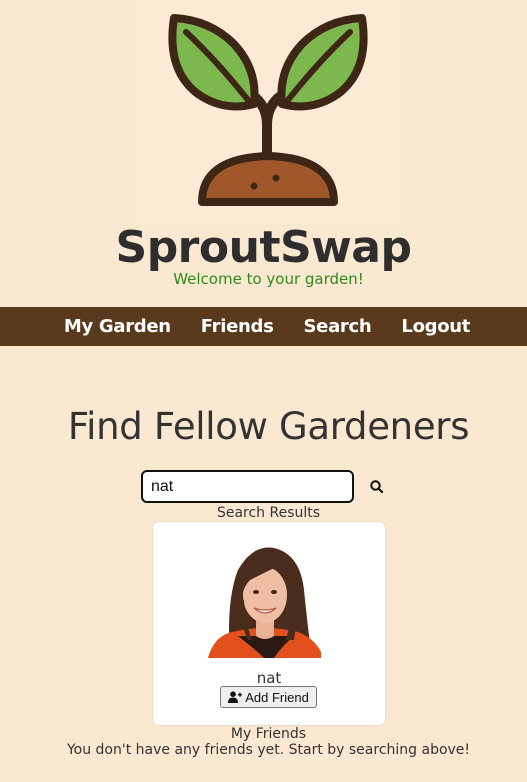 The height and width of the screenshot is (782, 527). I want to click on user-plus-icon, so click(235, 697).